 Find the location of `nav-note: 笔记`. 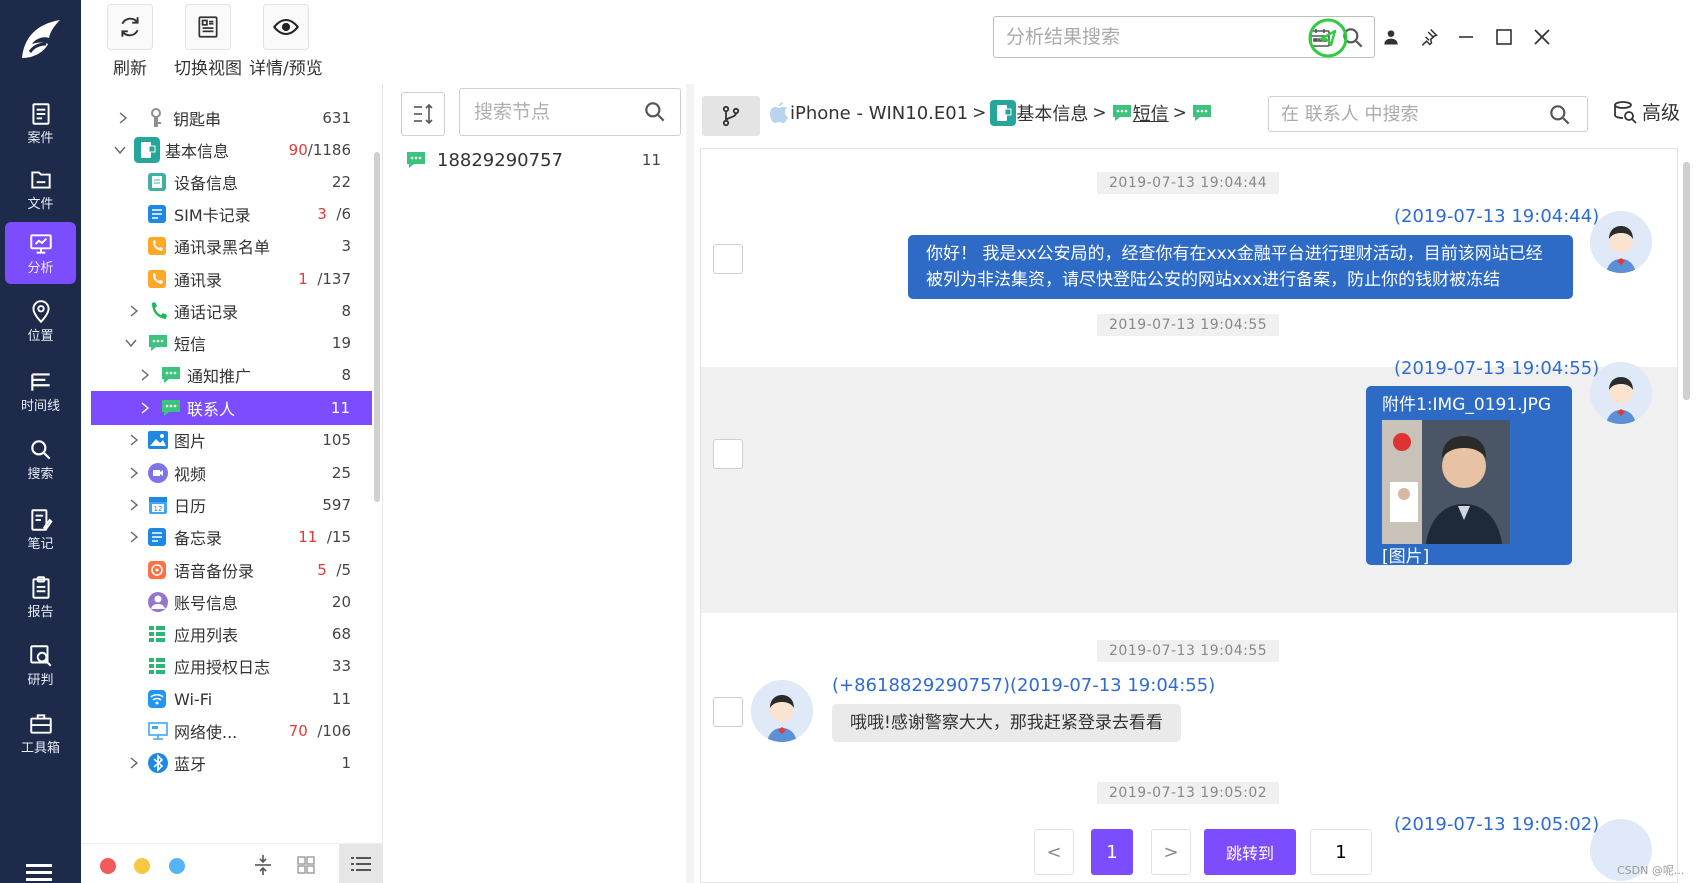

nav-note: 笔记 is located at coordinates (40, 529).